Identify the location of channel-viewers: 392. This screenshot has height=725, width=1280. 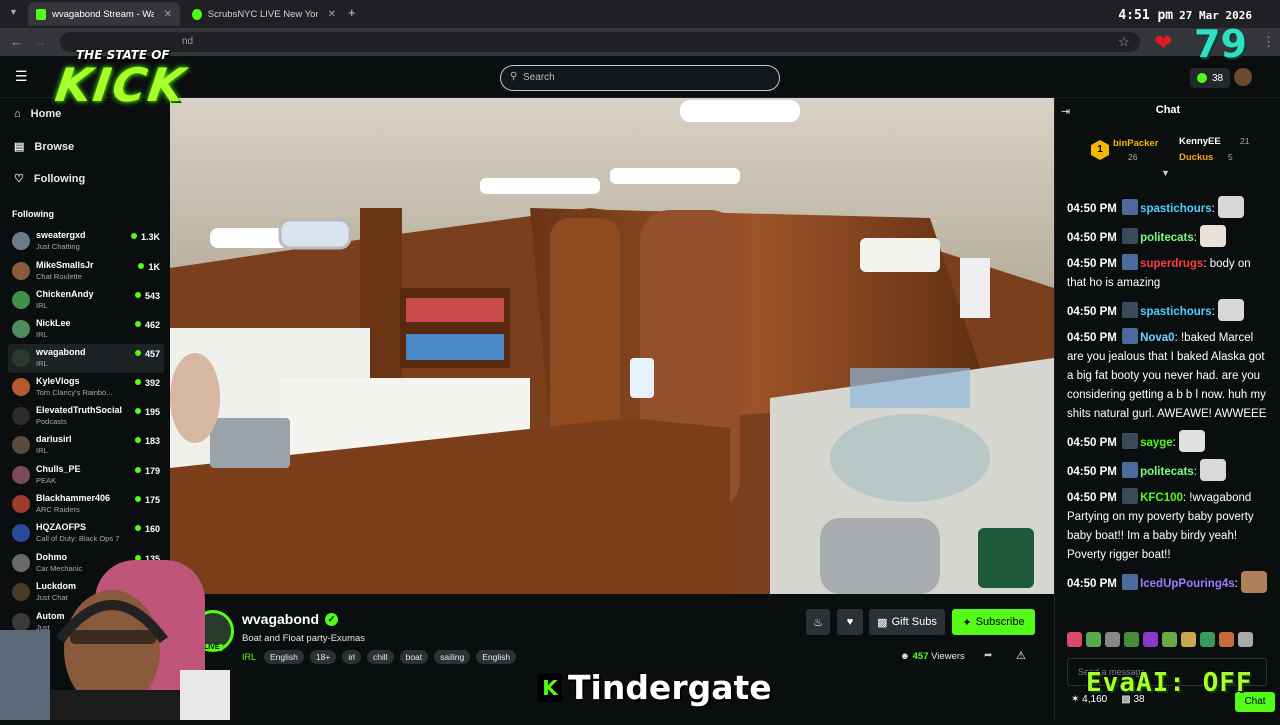
(147, 383).